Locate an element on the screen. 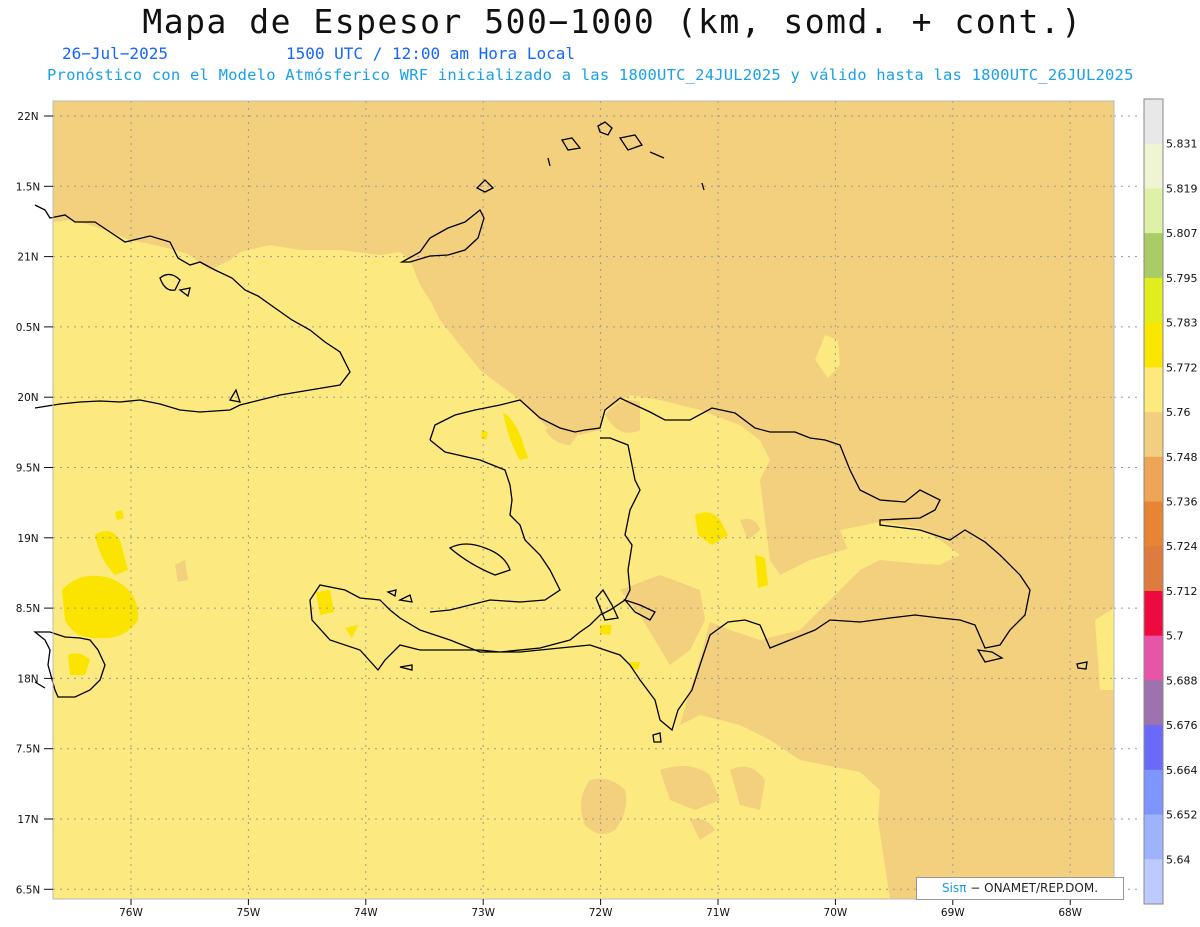 This screenshot has height=927, width=1200. credit-box: Sisπ − ONAMET/REP.DOM. is located at coordinates (1020, 888).